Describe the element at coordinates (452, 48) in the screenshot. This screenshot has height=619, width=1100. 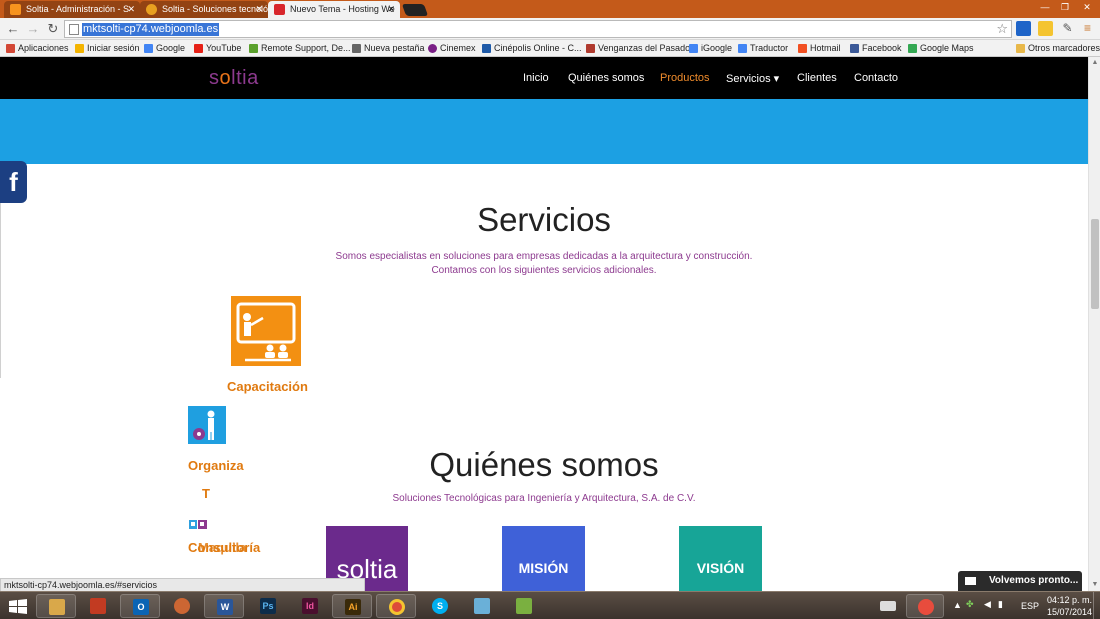
I see `bookmark-cinemex: Cinemex` at that location.